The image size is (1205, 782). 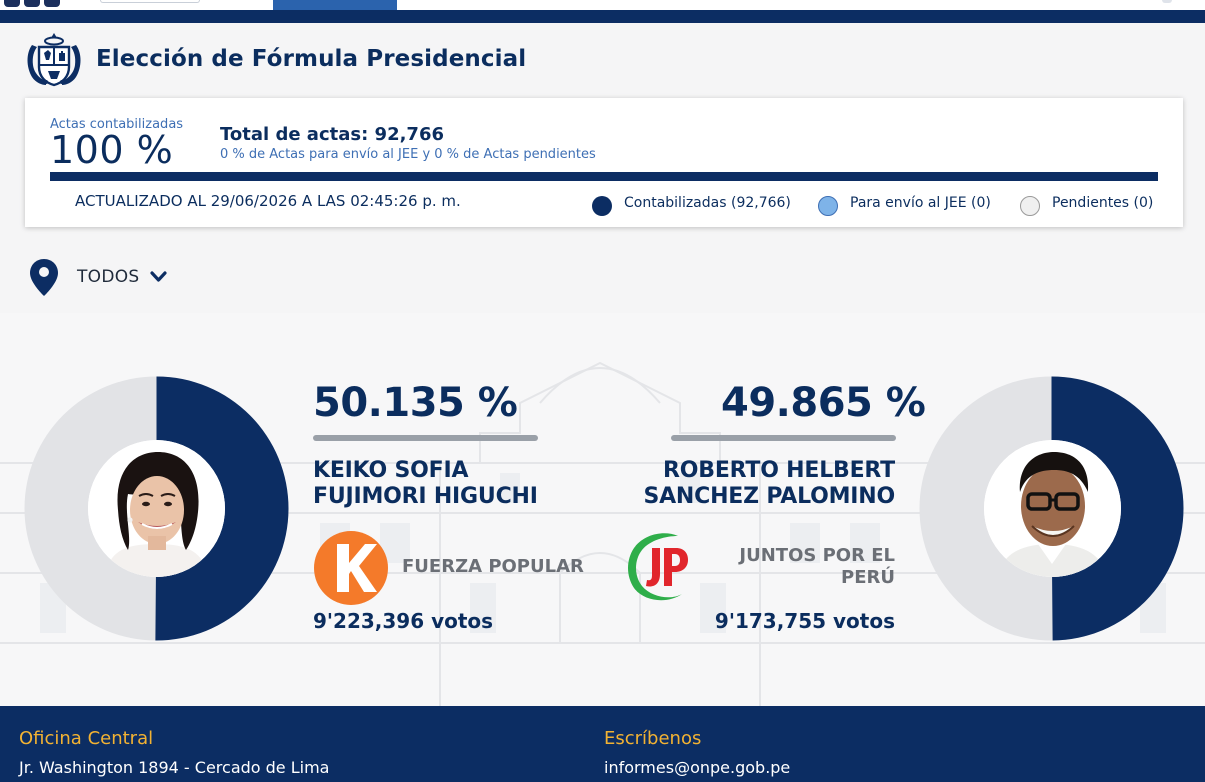 What do you see at coordinates (602, 16) in the screenshot?
I see `nav-bar` at bounding box center [602, 16].